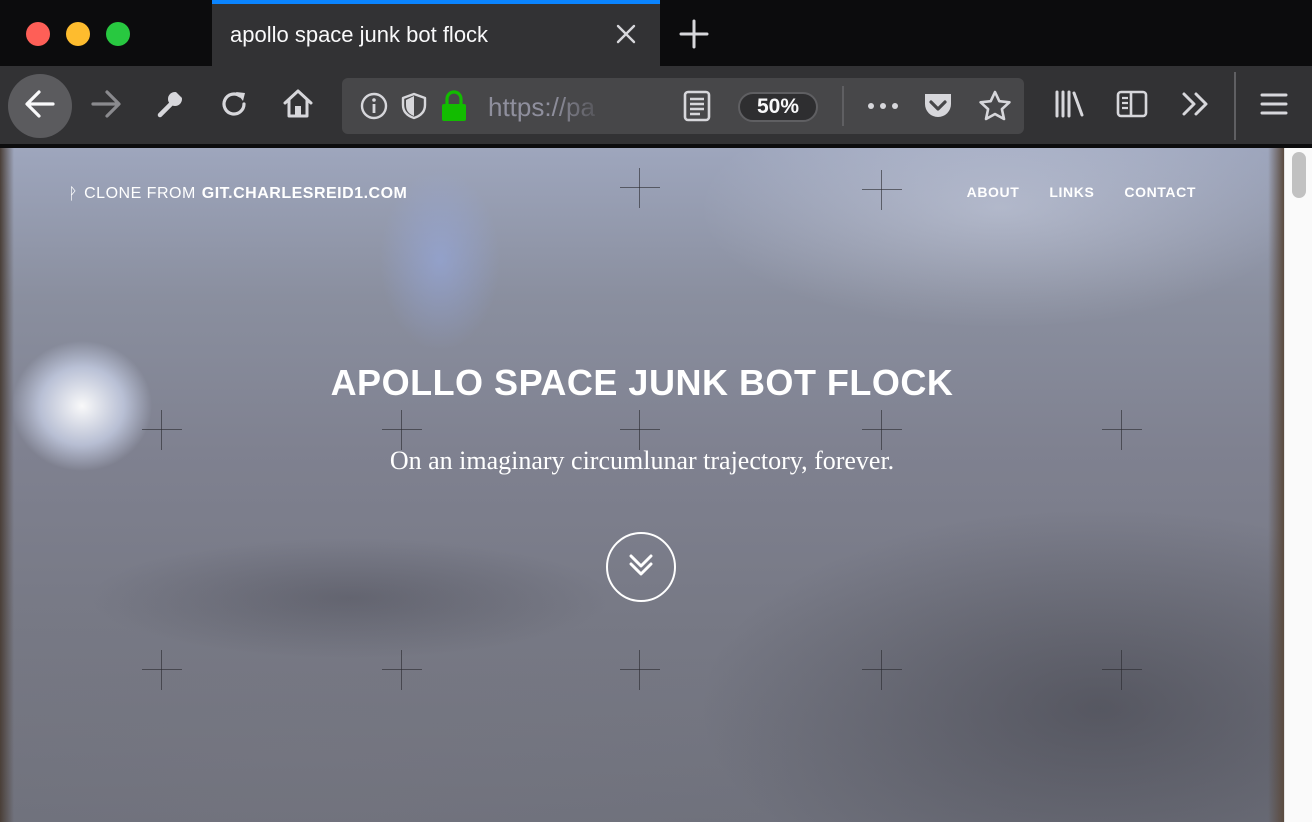  I want to click on more-icon, so click(883, 108).